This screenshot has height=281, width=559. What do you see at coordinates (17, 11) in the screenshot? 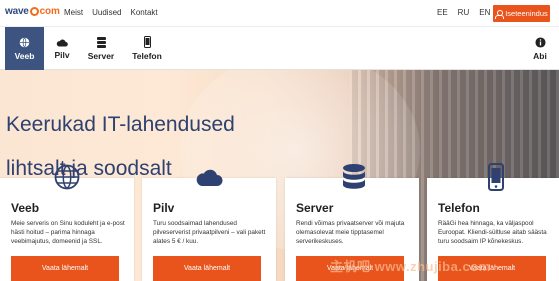
I see `logo-text-left: wave` at bounding box center [17, 11].